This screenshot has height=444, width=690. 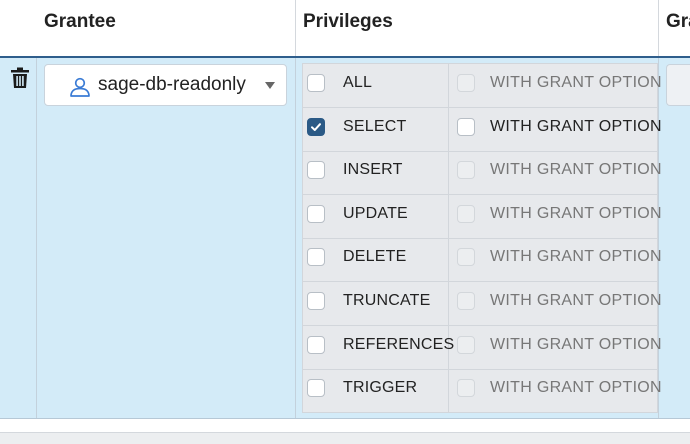 What do you see at coordinates (482, 348) in the screenshot?
I see `privilege-row: REFERENCES WITH GRANT OPTION` at bounding box center [482, 348].